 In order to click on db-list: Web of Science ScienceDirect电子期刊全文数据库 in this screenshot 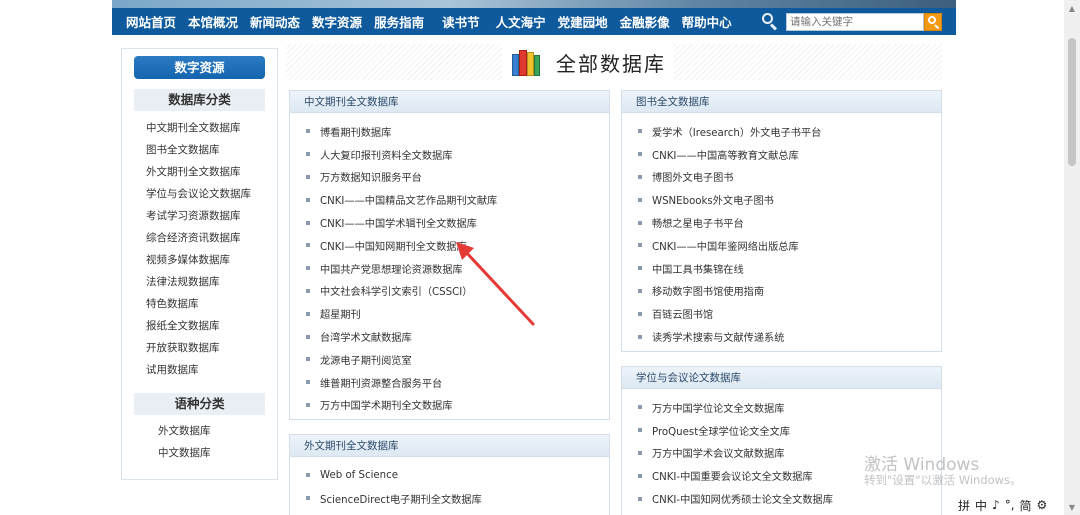, I will do `click(449, 483)`.